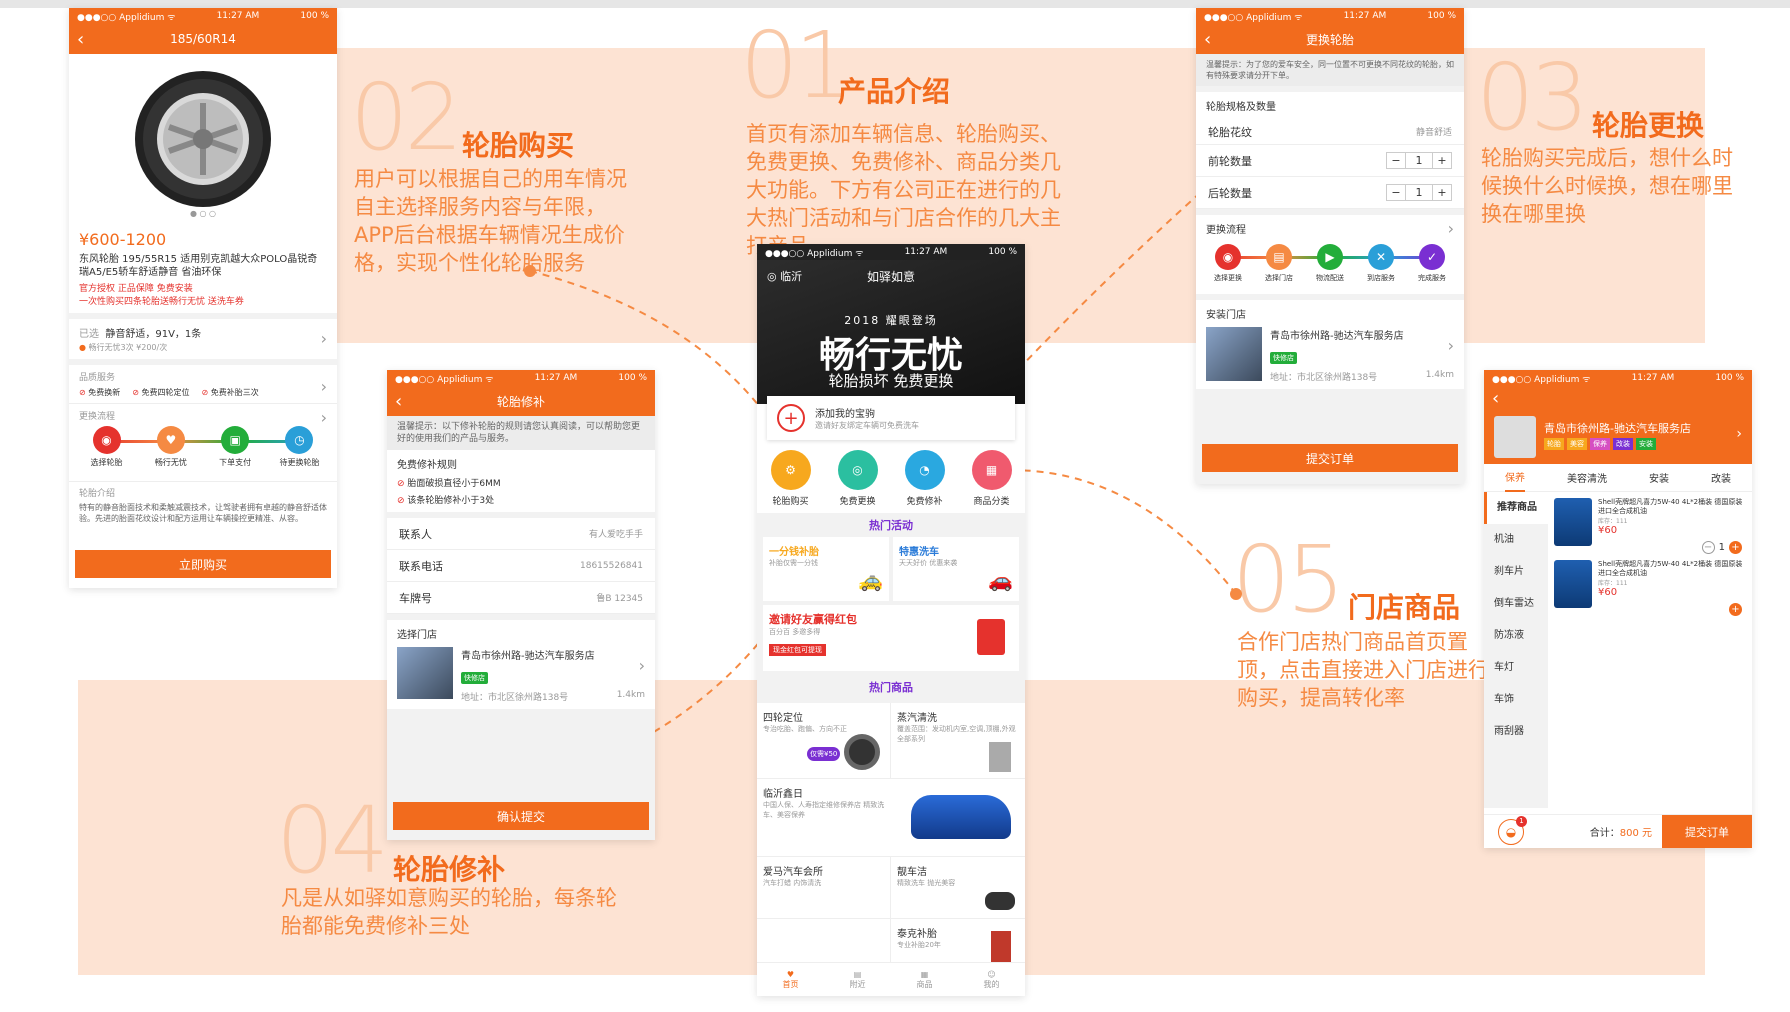 This screenshot has height=1012, width=1790. I want to click on confirm-submit-button: 确认提交, so click(521, 816).